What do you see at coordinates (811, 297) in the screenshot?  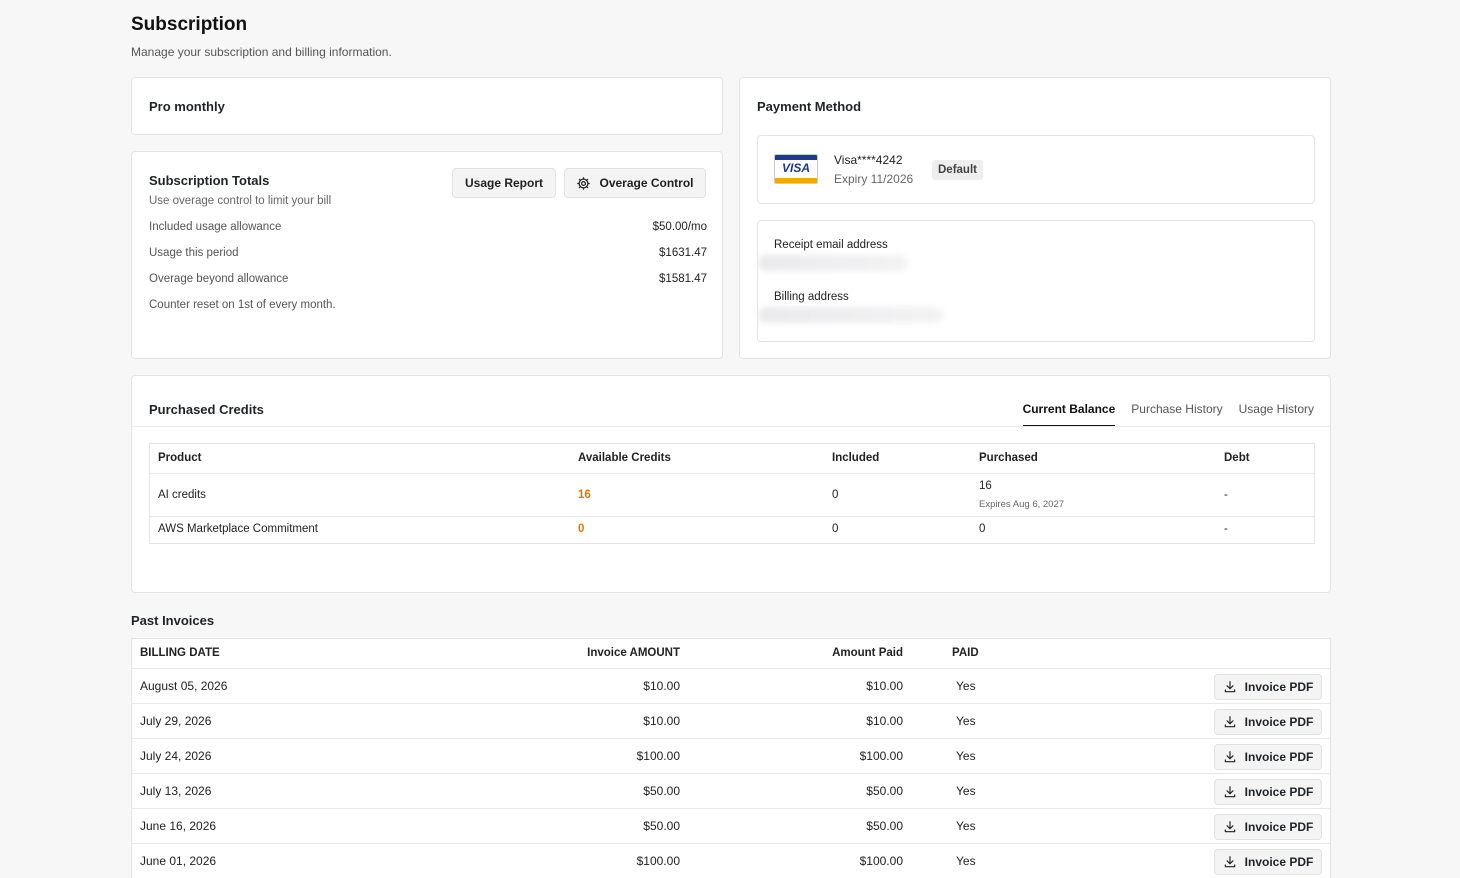 I see `billing-address-label: Billing address` at bounding box center [811, 297].